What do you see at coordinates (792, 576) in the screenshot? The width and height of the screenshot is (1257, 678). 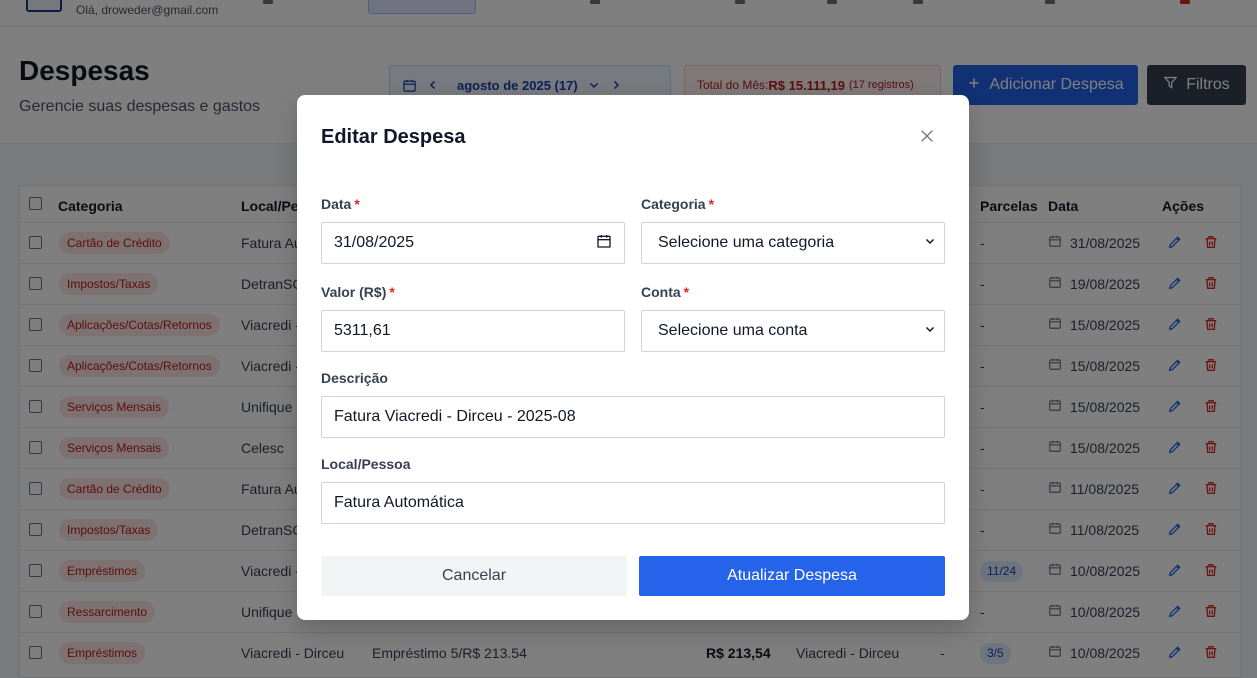 I see `update-expense-button: Atualizar Despesa` at bounding box center [792, 576].